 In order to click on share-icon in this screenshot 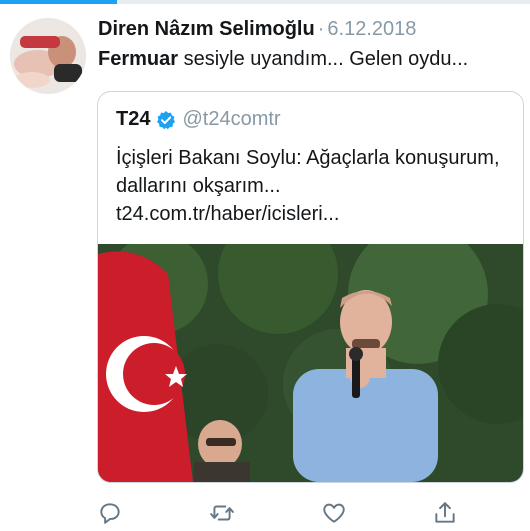, I will do `click(445, 513)`.